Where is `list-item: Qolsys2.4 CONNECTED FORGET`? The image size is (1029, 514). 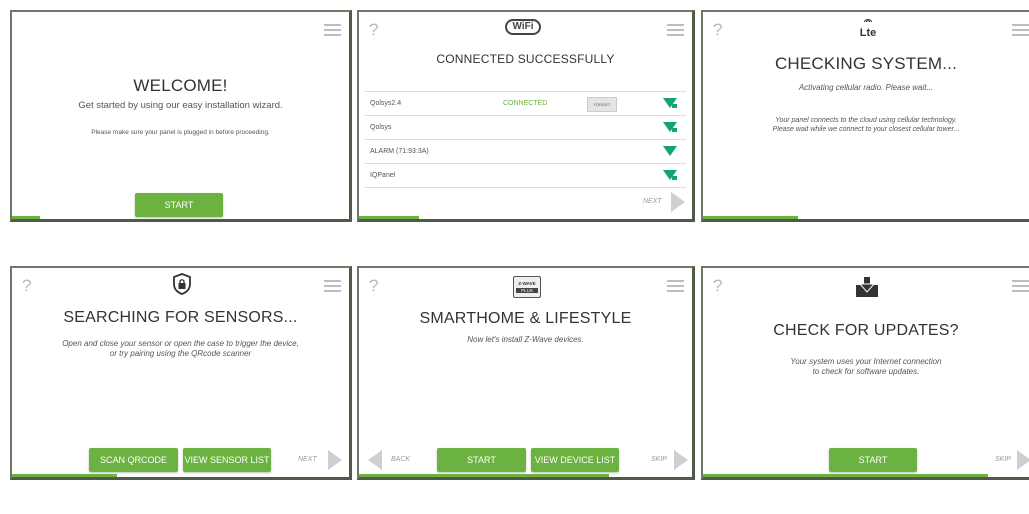 list-item: Qolsys2.4 CONNECTED FORGET is located at coordinates (525, 104).